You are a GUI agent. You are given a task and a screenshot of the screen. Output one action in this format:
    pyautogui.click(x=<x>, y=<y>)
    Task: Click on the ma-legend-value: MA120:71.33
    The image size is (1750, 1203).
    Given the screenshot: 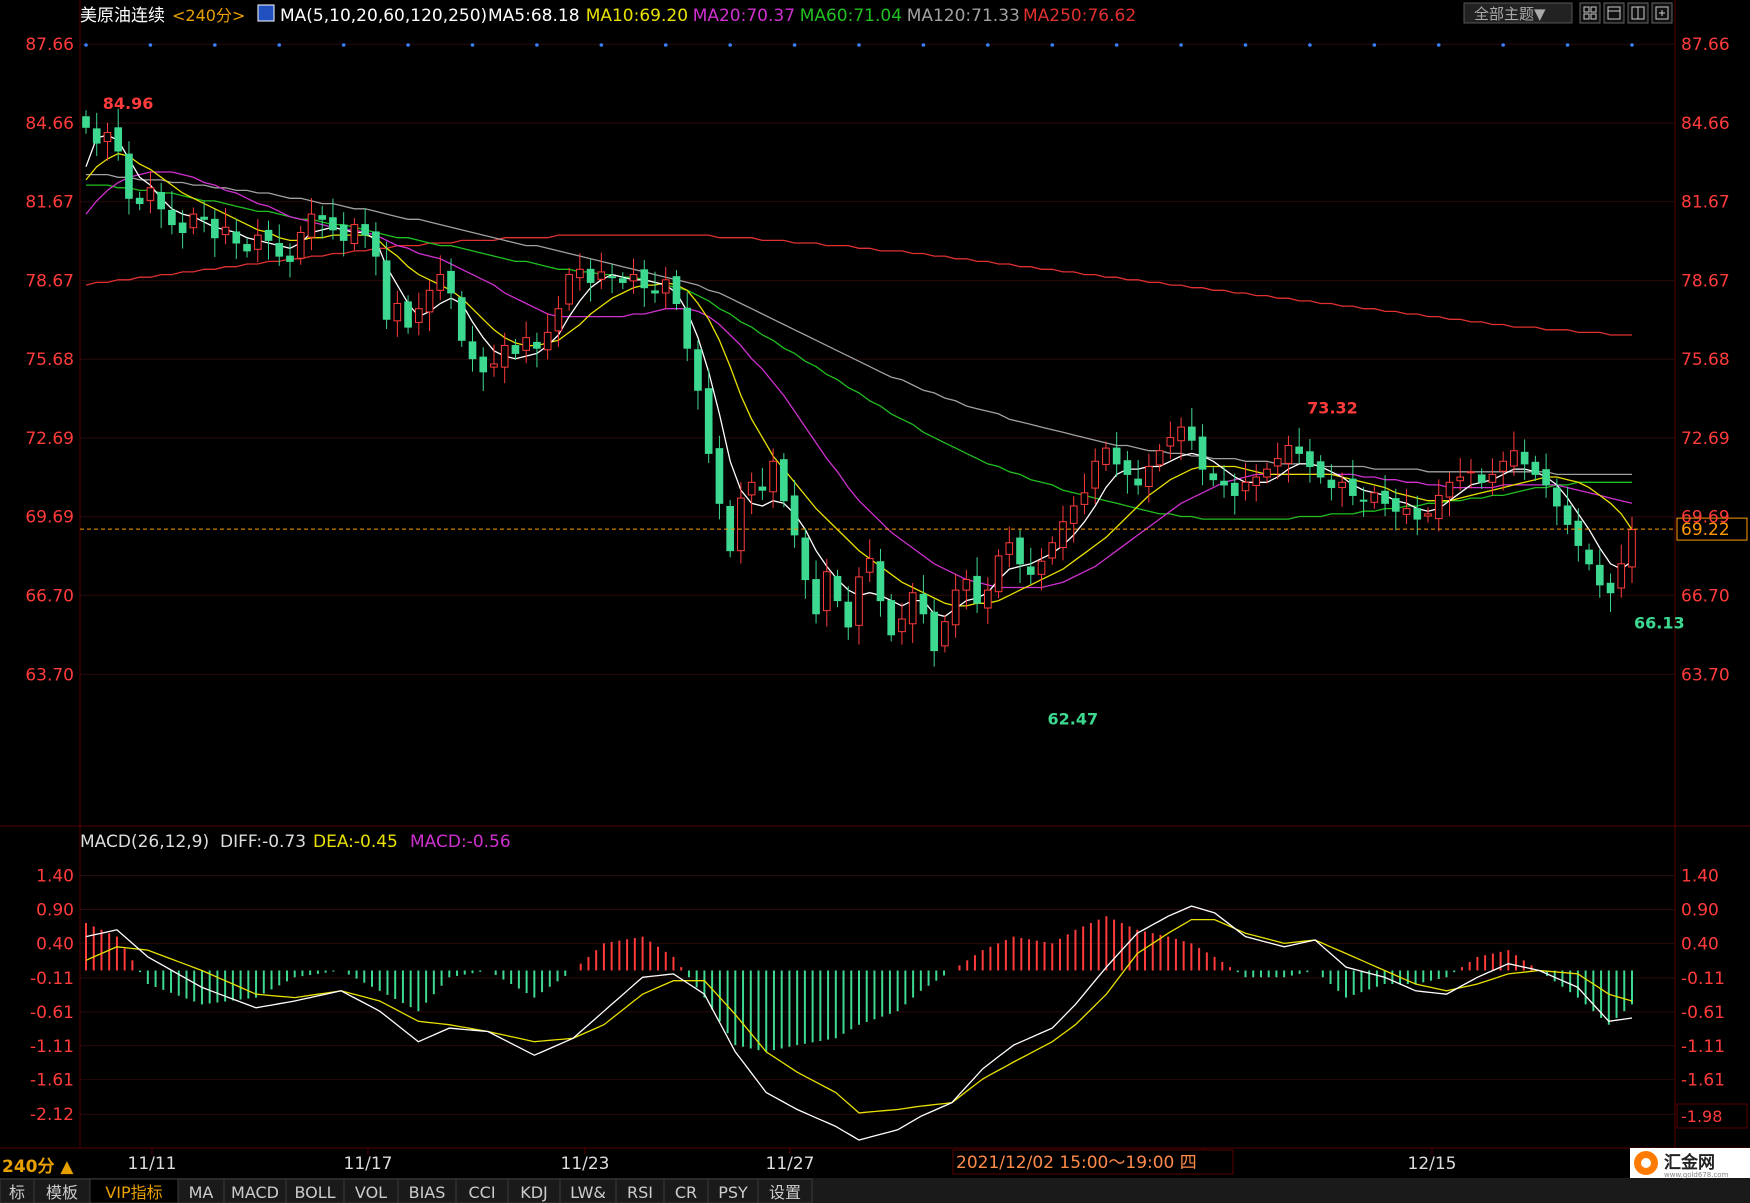 What is the action you would take?
    pyautogui.click(x=963, y=16)
    